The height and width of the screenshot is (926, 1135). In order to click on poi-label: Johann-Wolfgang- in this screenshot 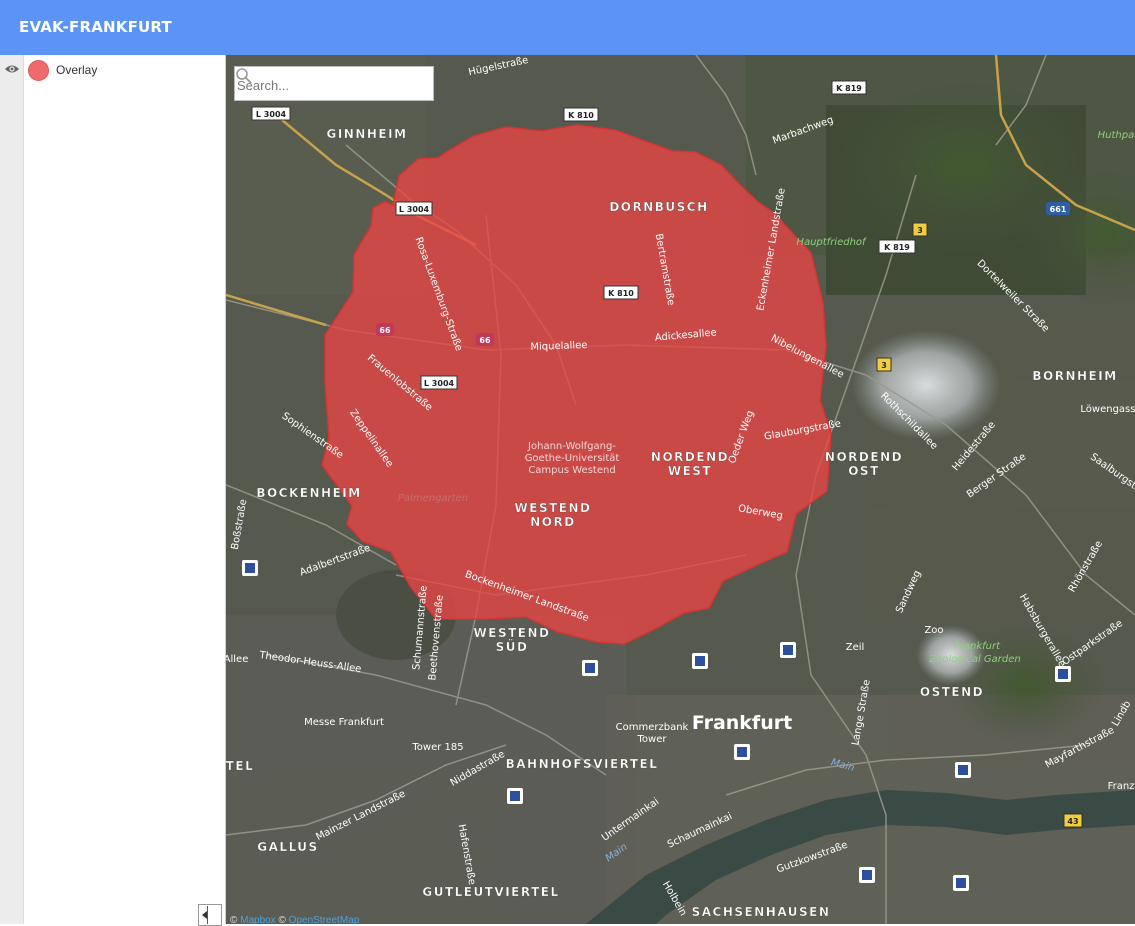, I will do `click(571, 446)`.